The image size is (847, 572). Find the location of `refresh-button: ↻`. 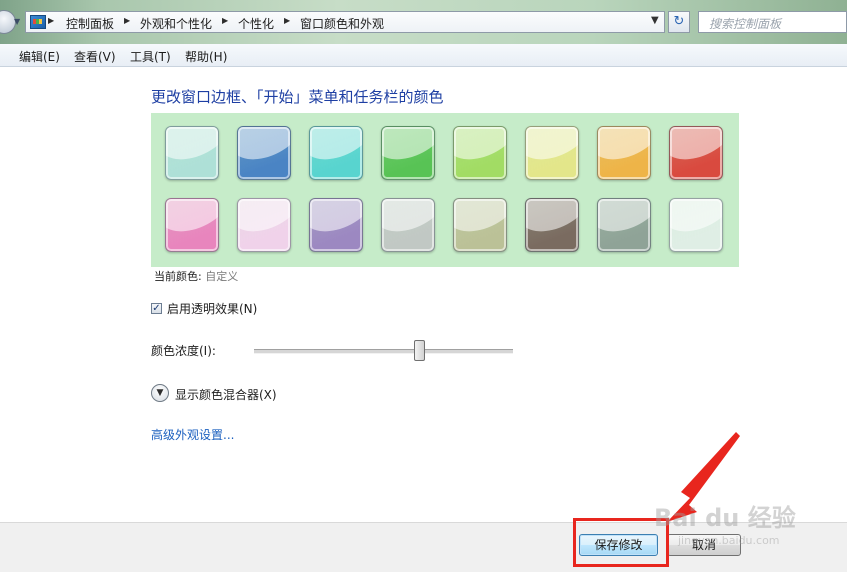

refresh-button: ↻ is located at coordinates (679, 22).